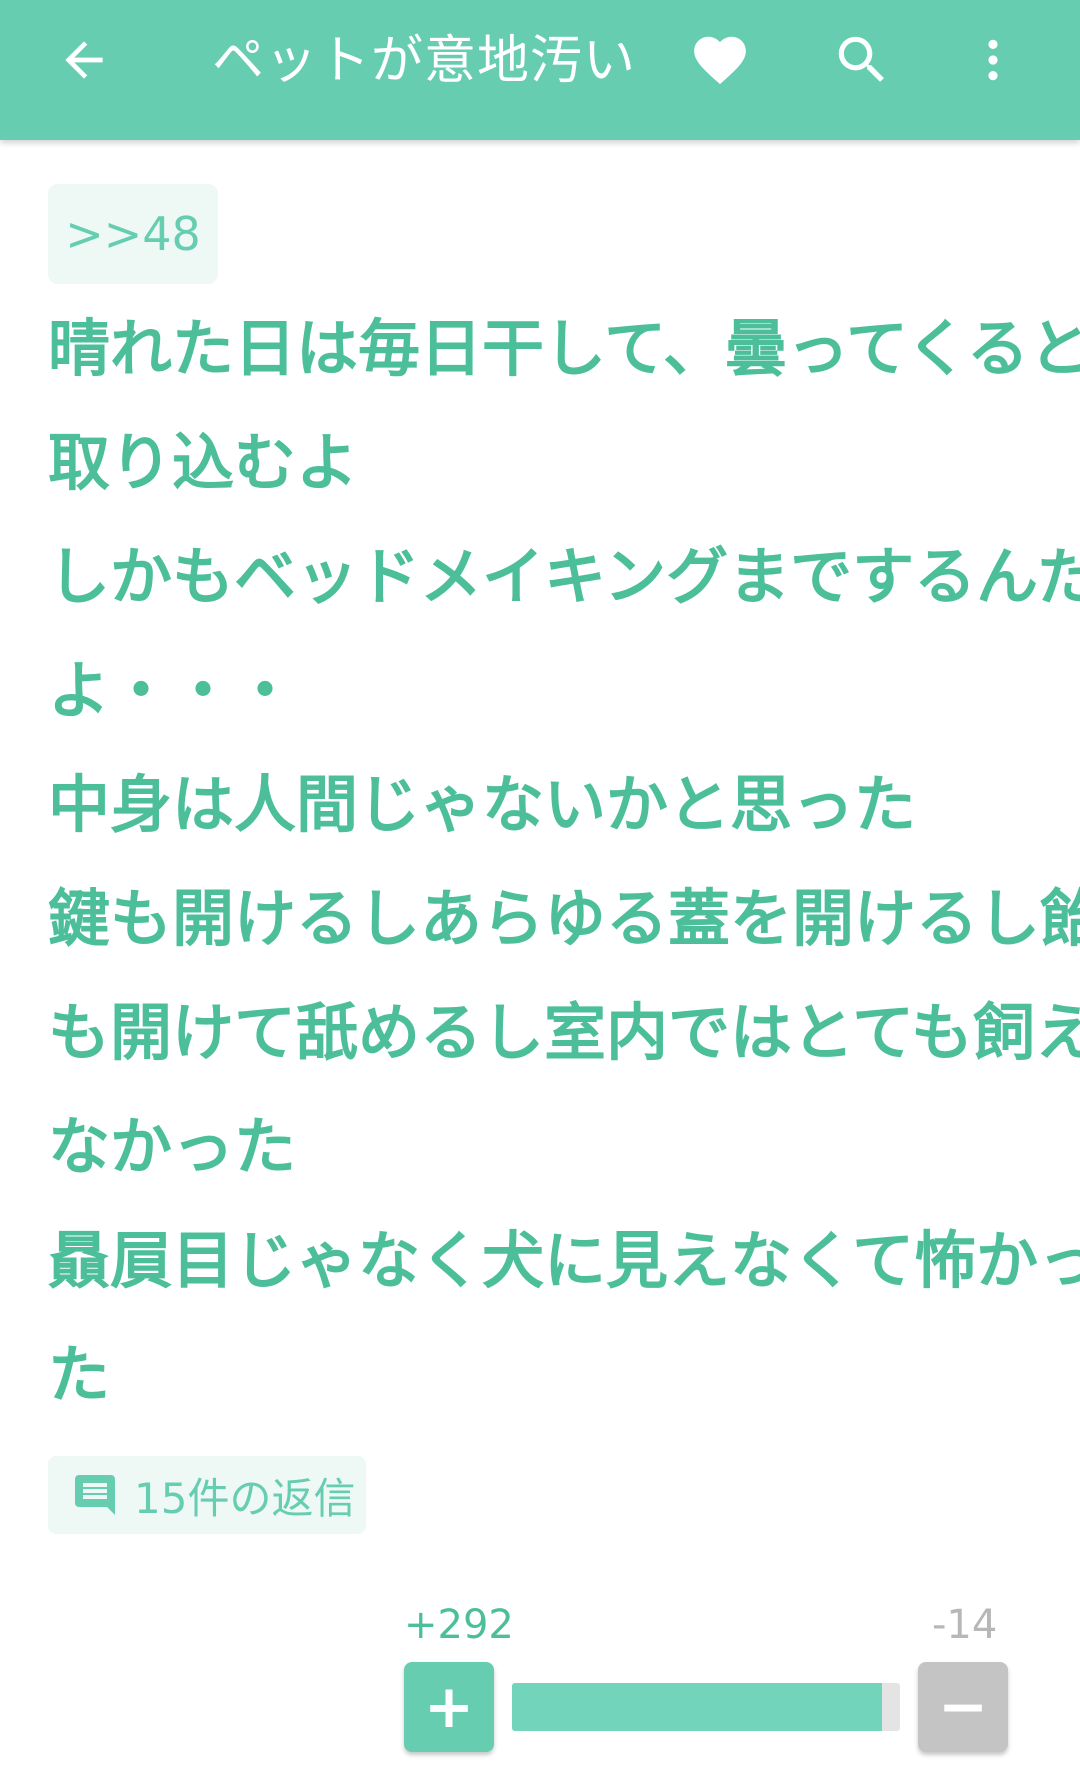  I want to click on post-body-line: しかもベッドメイキングまでするんだ, so click(564, 576).